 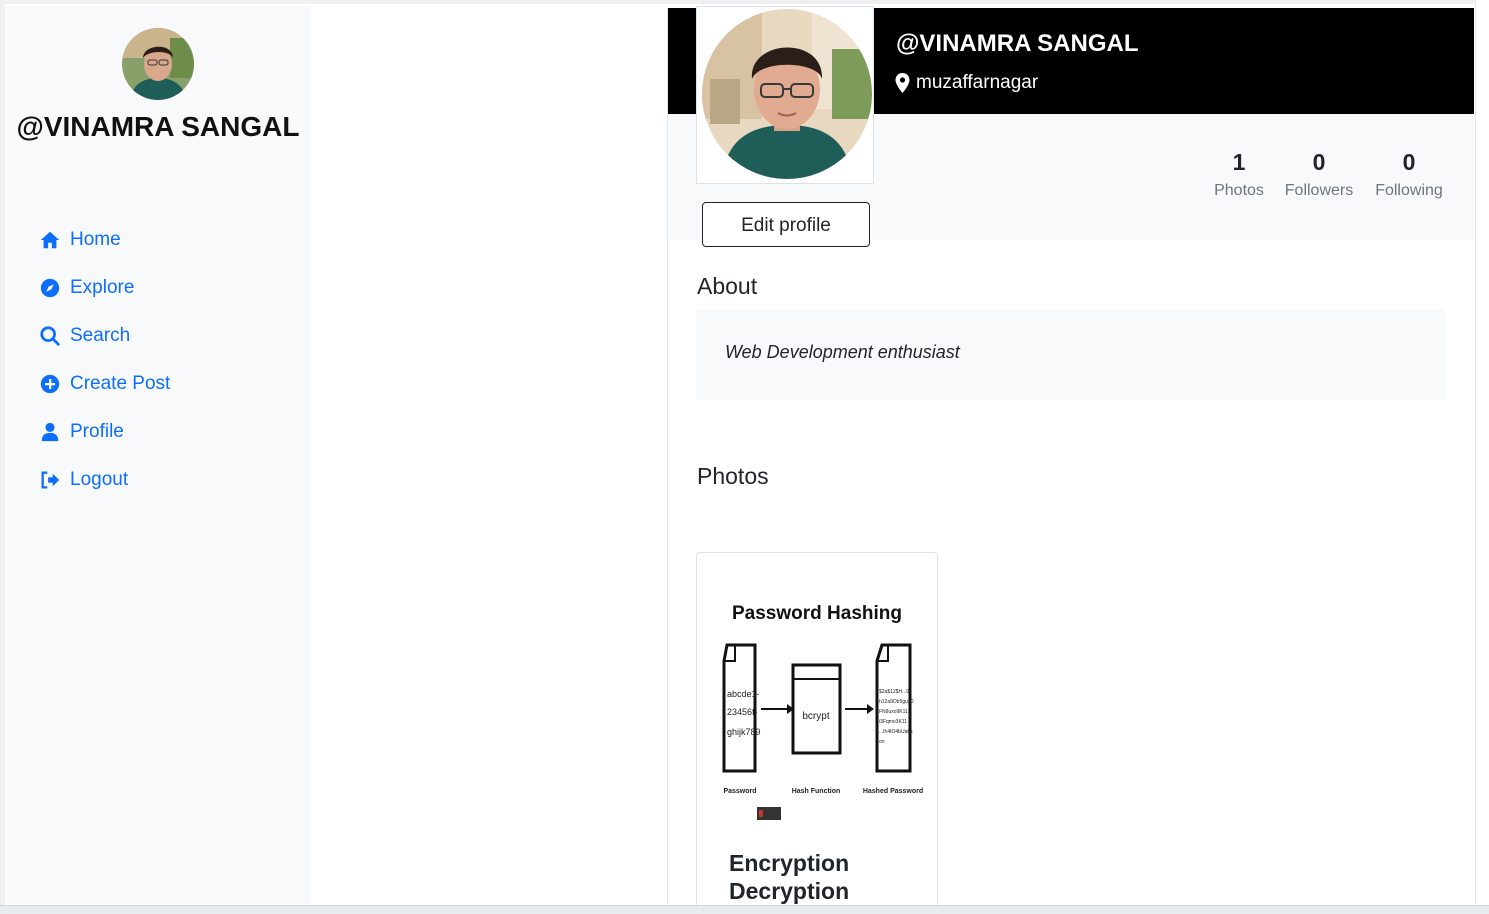 What do you see at coordinates (744, 732) in the screenshot?
I see `image-input-line: ghijk789` at bounding box center [744, 732].